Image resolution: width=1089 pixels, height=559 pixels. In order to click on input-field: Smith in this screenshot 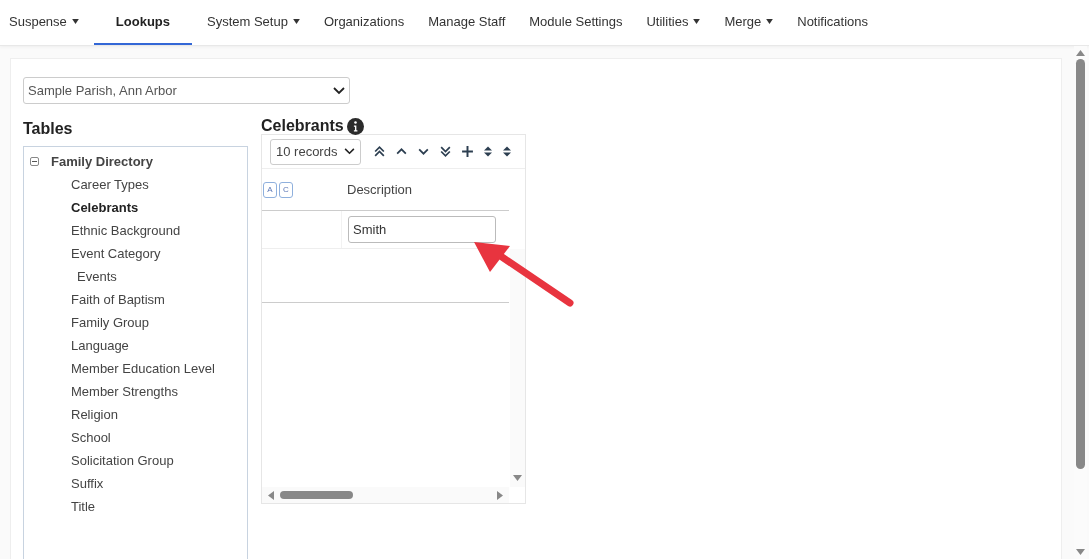, I will do `click(422, 229)`.